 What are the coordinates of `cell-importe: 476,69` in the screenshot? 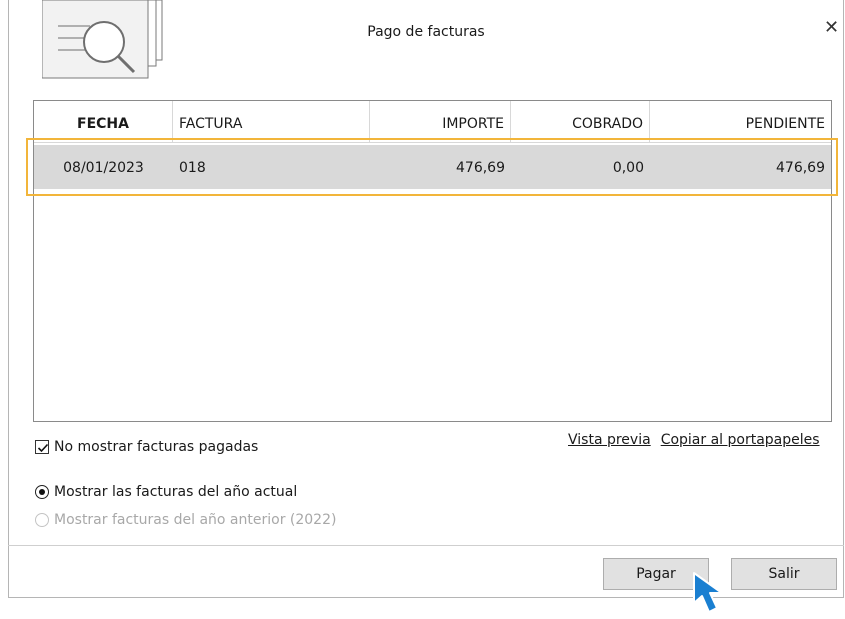 It's located at (480, 168).